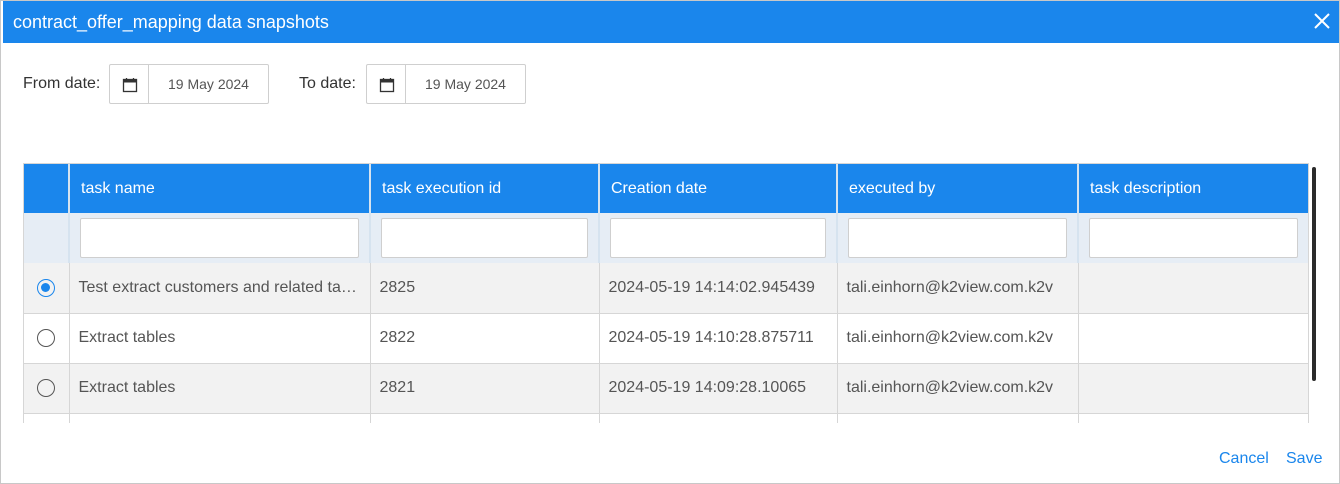  I want to click on column-header-creation-date: Creation date, so click(718, 188).